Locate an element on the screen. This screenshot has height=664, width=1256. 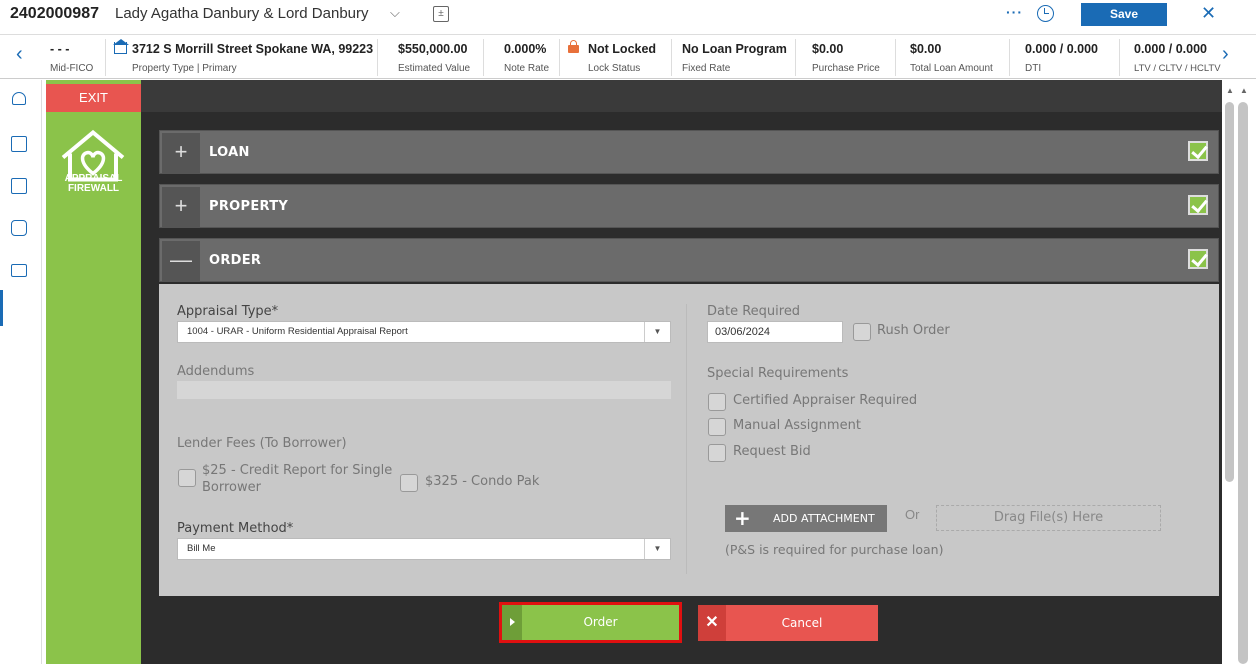
section-loan: + LOAN is located at coordinates (689, 152).